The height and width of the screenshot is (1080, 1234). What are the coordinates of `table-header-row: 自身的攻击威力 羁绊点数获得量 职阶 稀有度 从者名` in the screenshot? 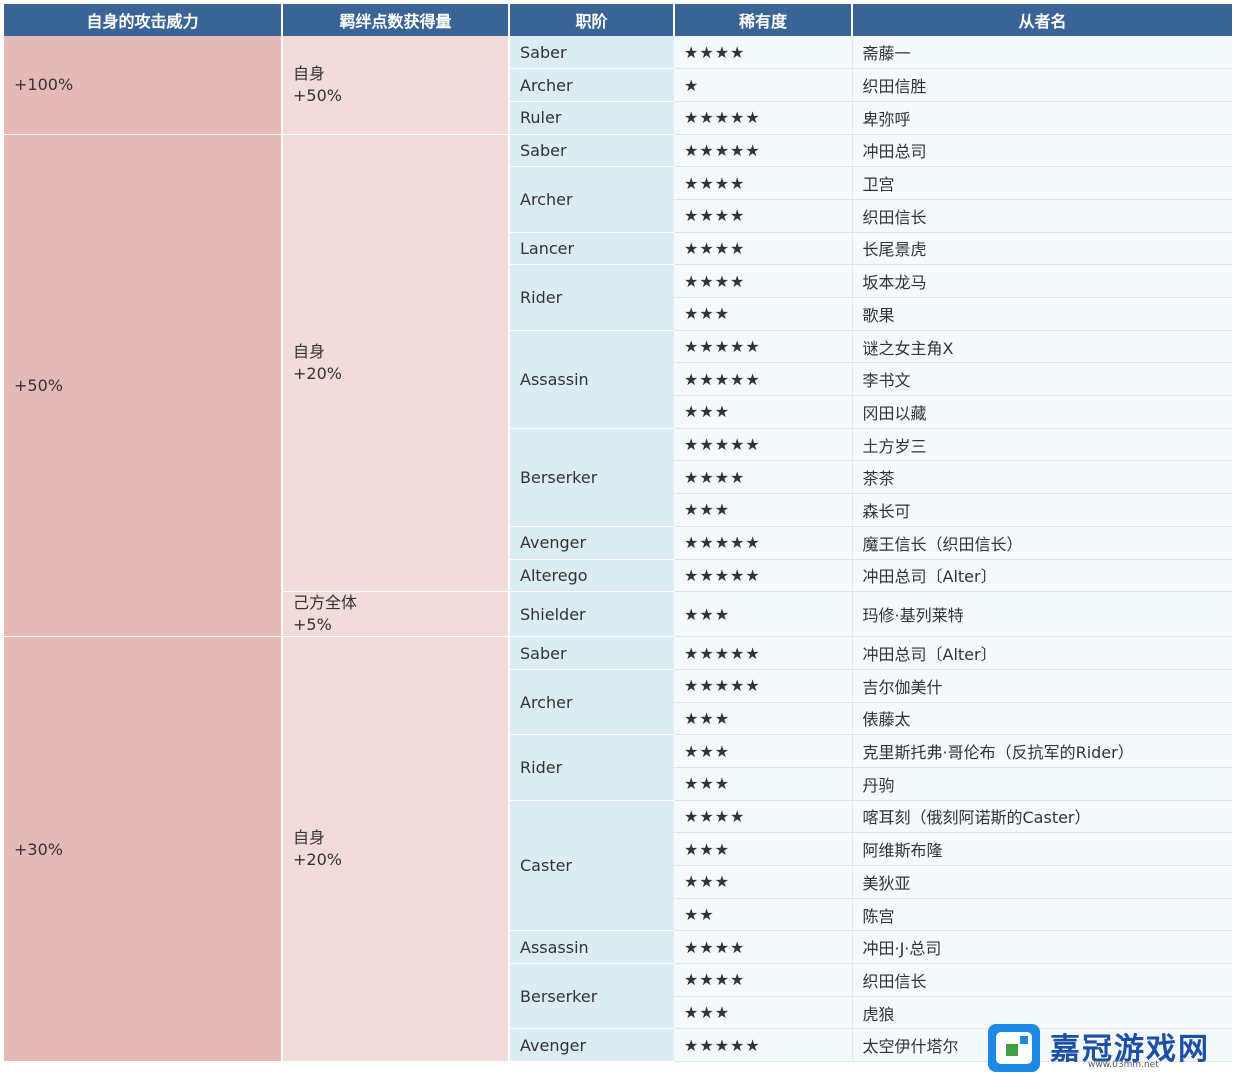 It's located at (618, 20).